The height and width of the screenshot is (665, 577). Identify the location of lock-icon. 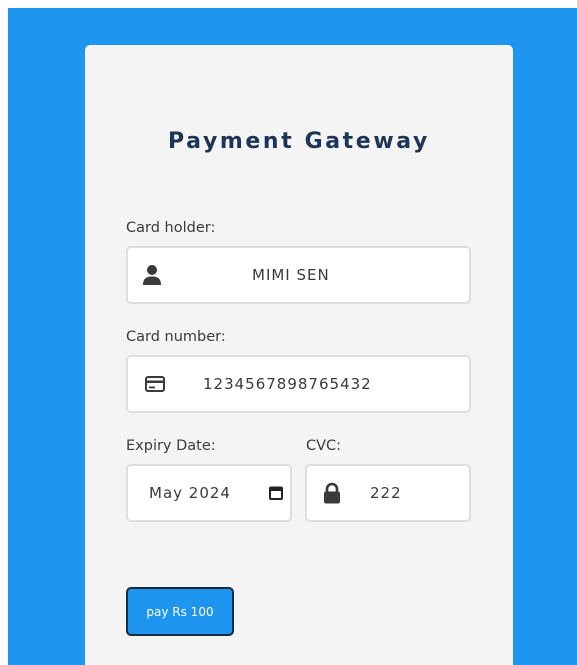
(332, 493).